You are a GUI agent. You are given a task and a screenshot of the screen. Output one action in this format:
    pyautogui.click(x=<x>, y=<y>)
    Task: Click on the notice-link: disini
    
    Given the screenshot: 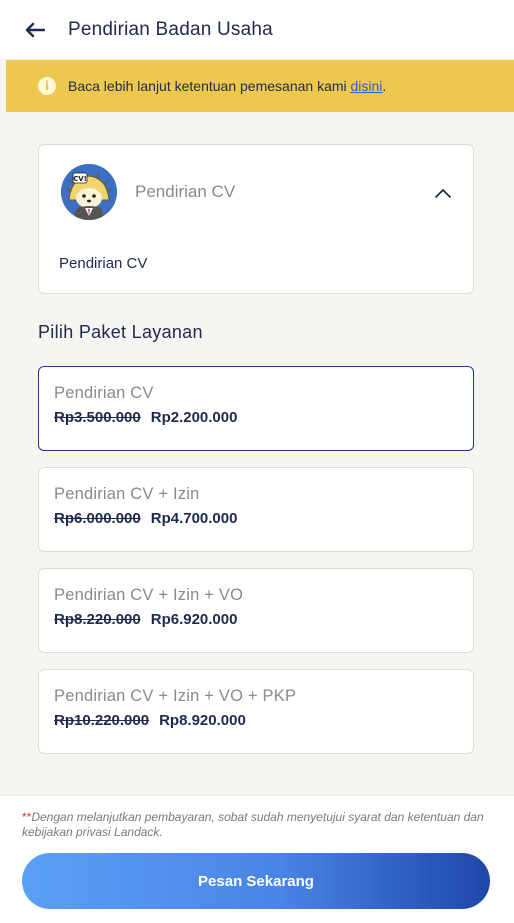 What is the action you would take?
    pyautogui.click(x=367, y=86)
    